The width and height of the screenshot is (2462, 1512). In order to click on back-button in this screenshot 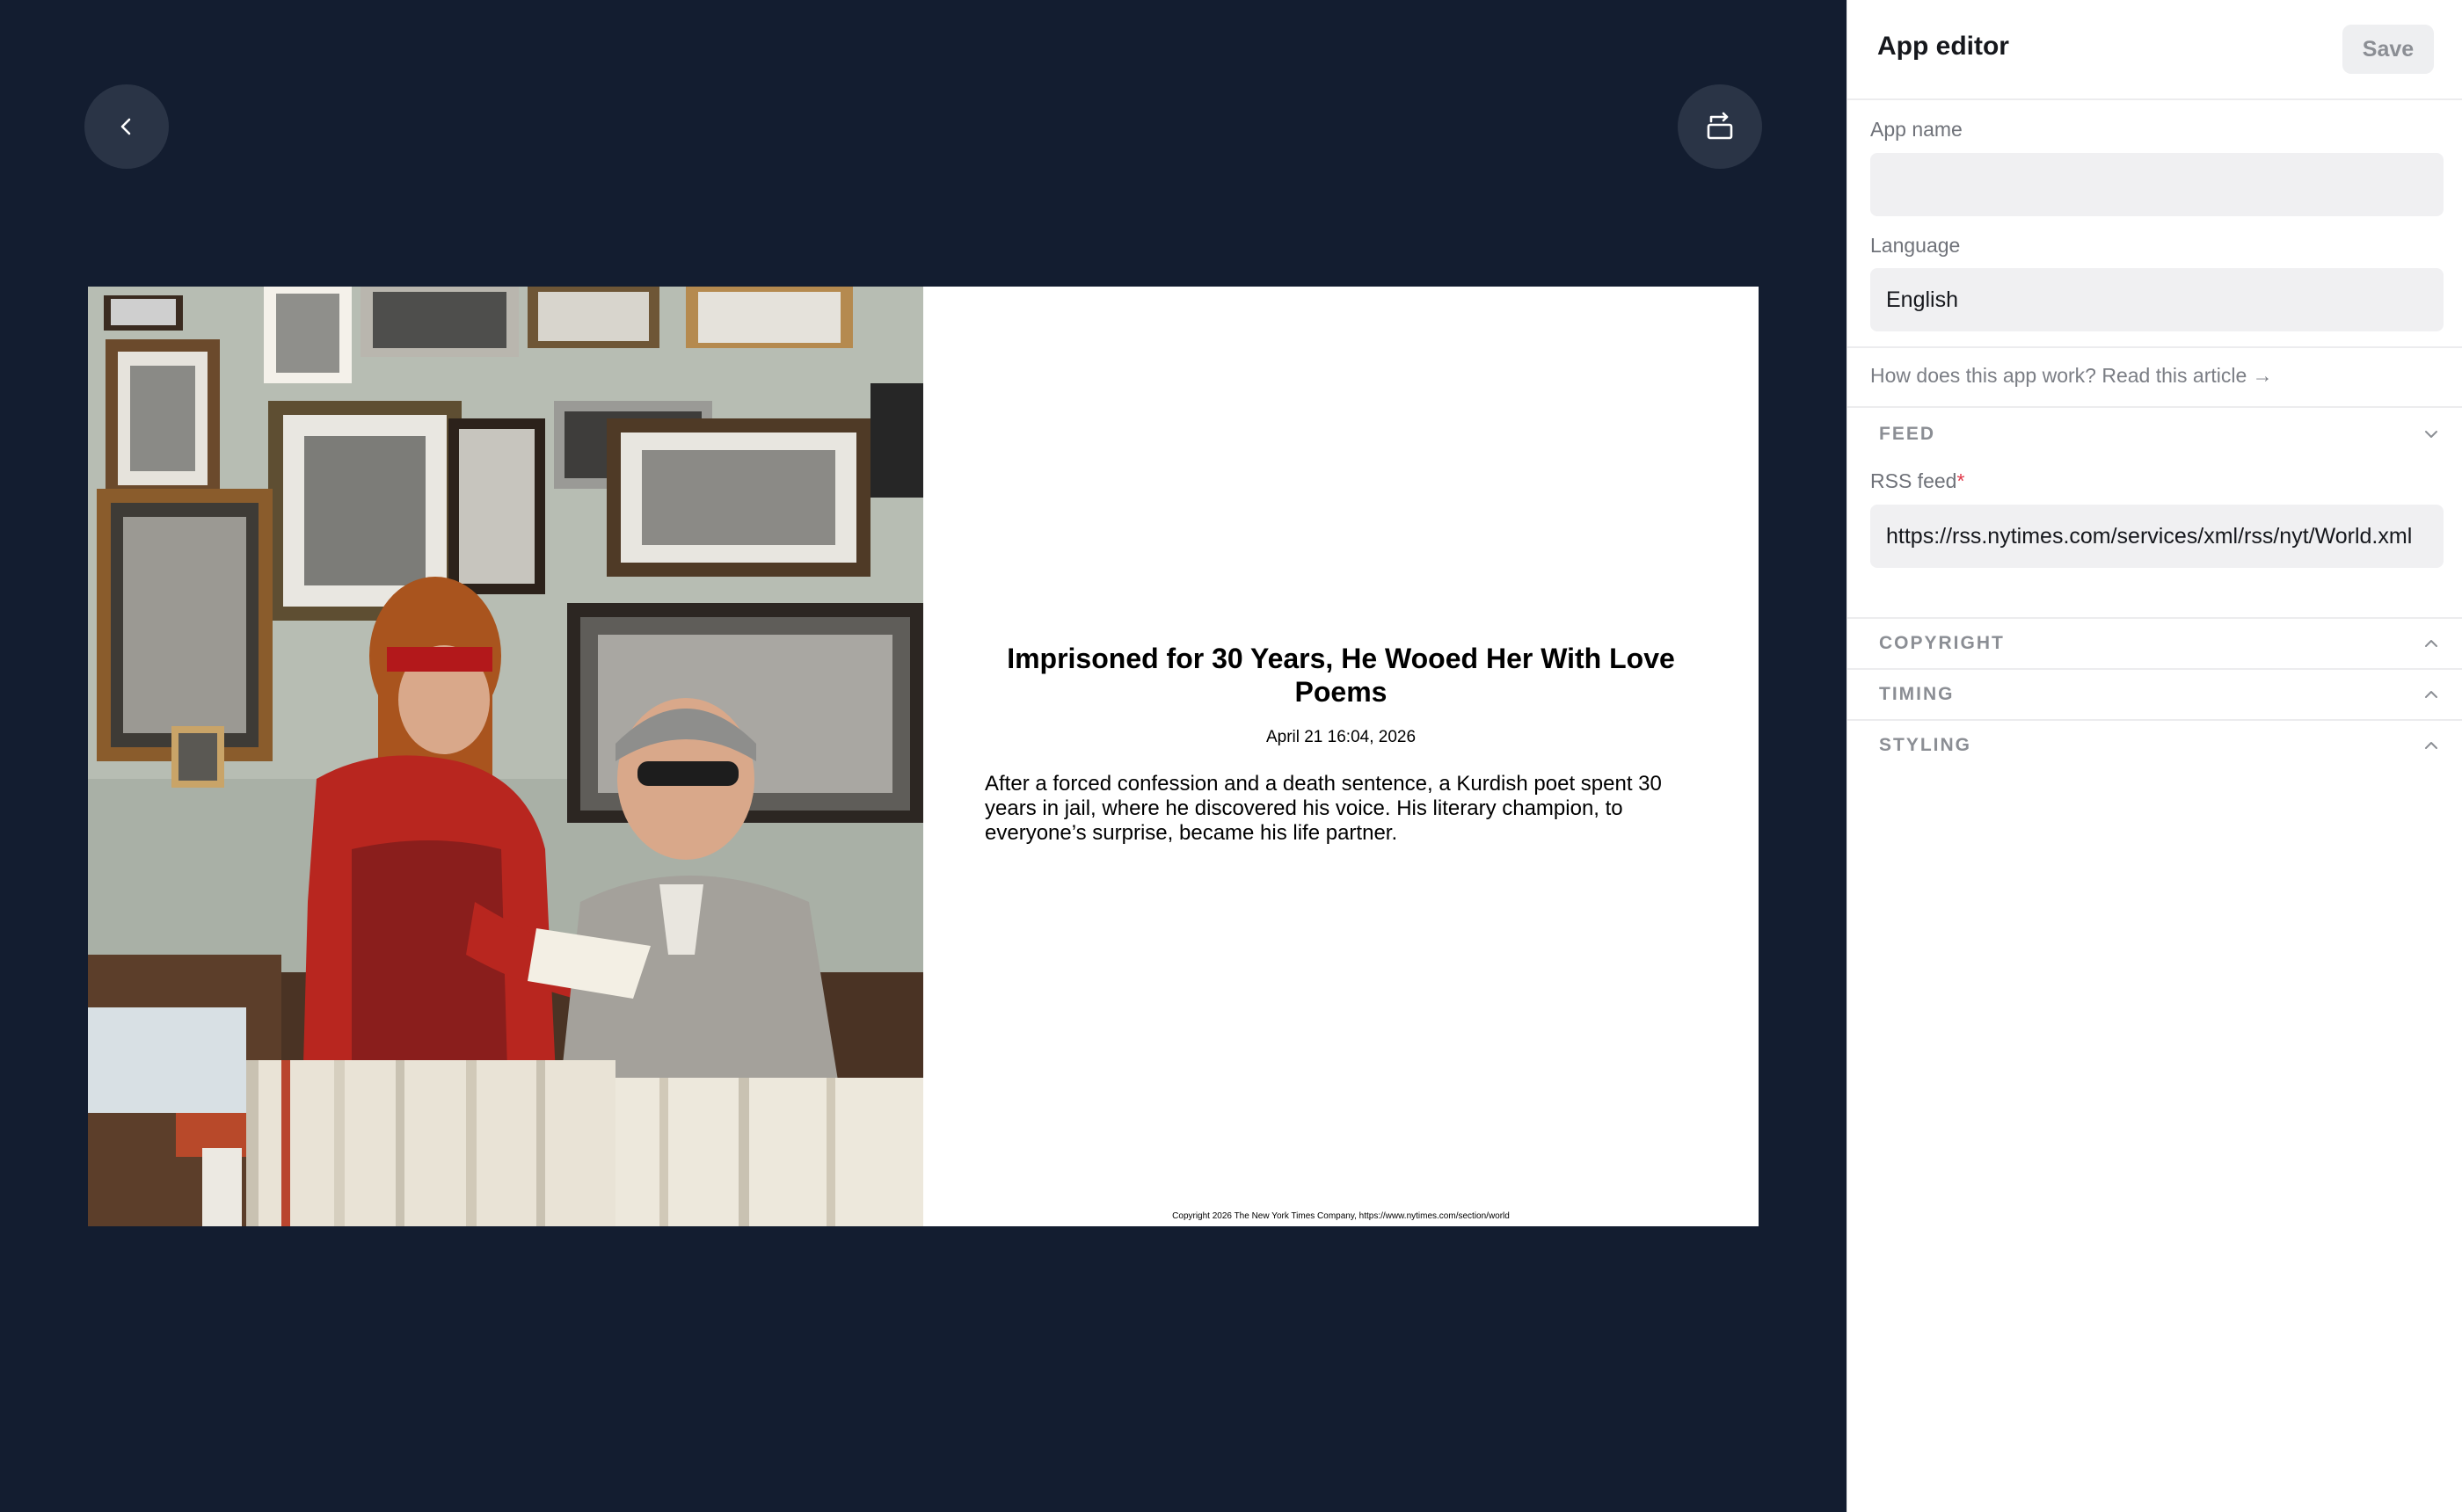, I will do `click(126, 127)`.